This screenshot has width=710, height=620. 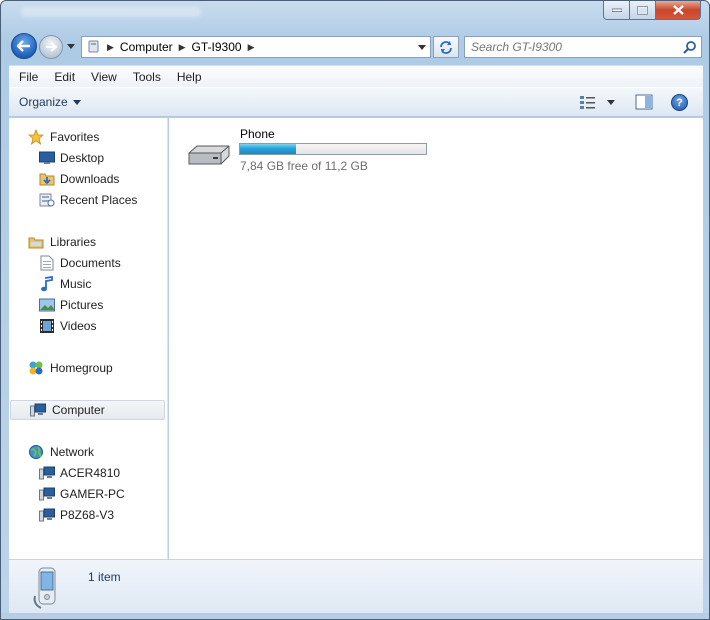 I want to click on pictures-icon, so click(x=47, y=305).